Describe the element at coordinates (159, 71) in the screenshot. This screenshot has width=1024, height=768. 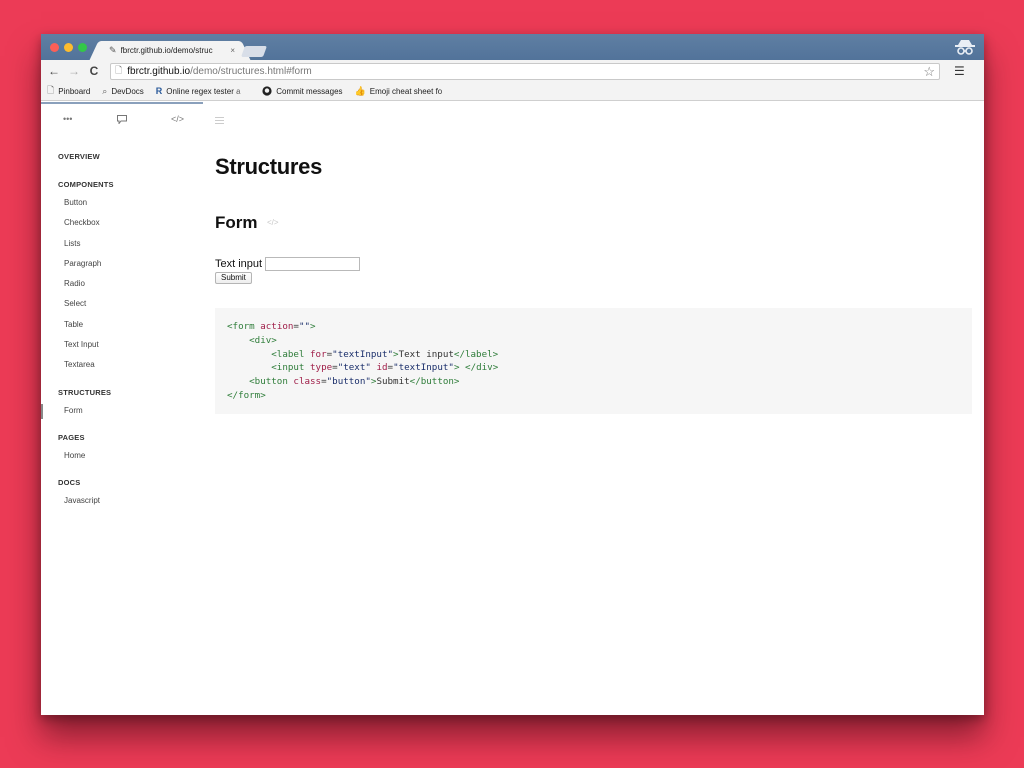
I see `url-host: fbrctr.github.io` at that location.